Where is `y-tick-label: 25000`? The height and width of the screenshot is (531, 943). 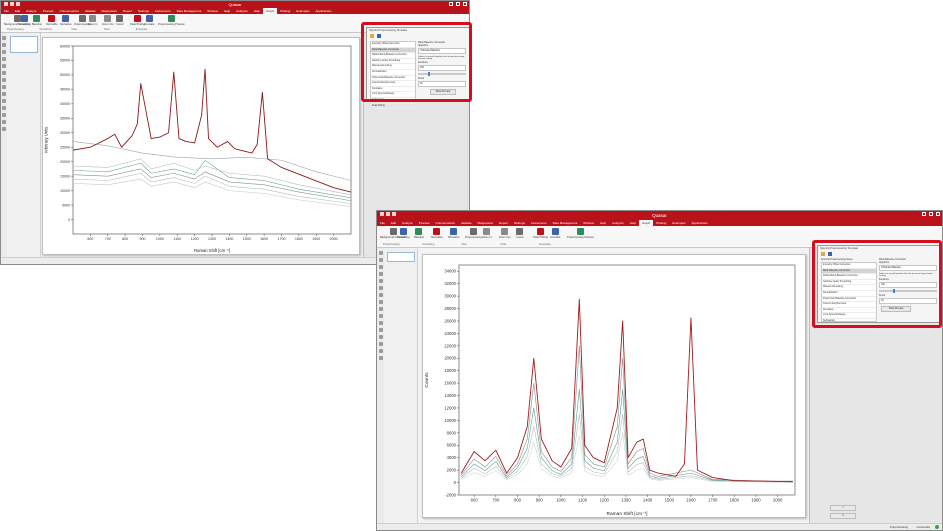
y-tick-label: 25000 is located at coordinates (65, 147).